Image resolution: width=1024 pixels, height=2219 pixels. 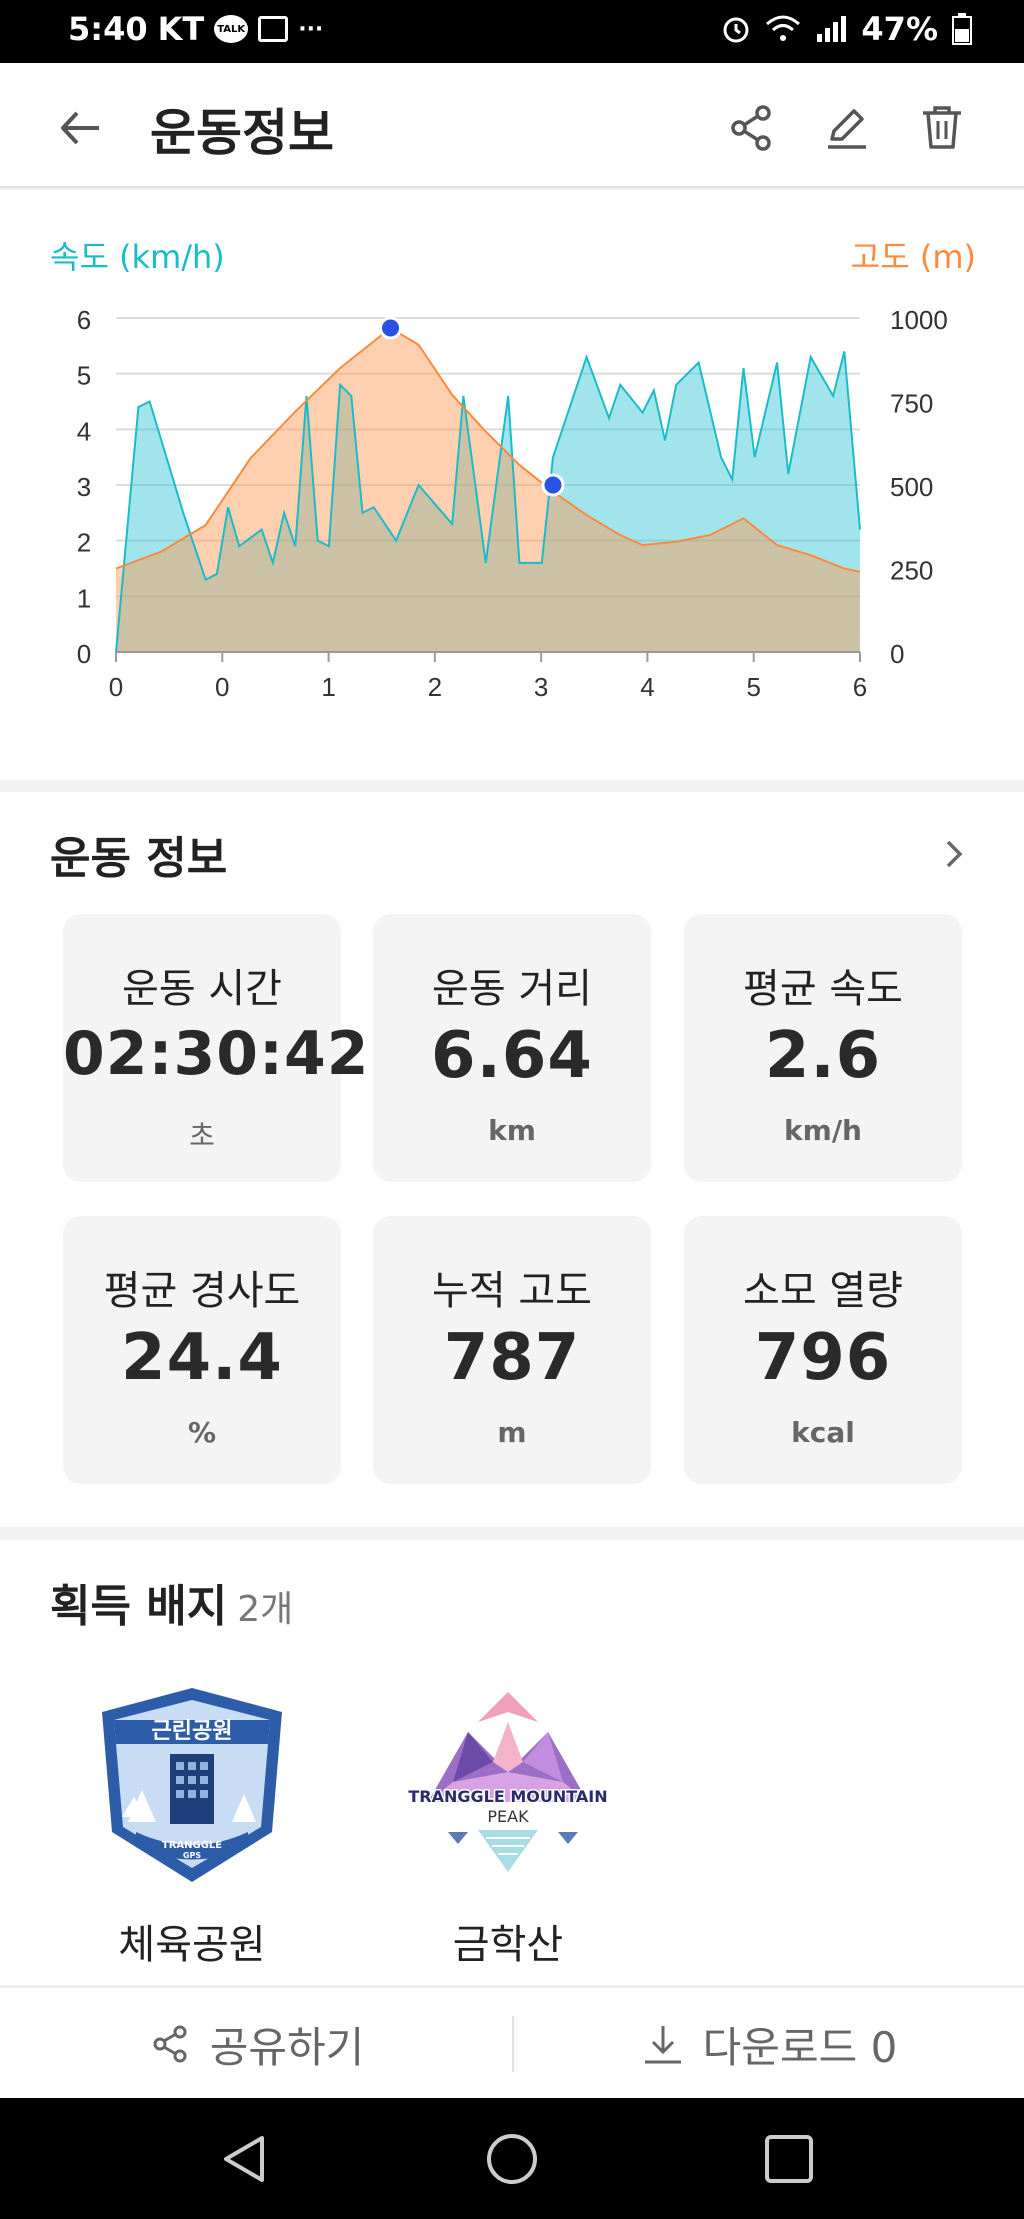 What do you see at coordinates (181, 29) in the screenshot?
I see `status-carrier: KT` at bounding box center [181, 29].